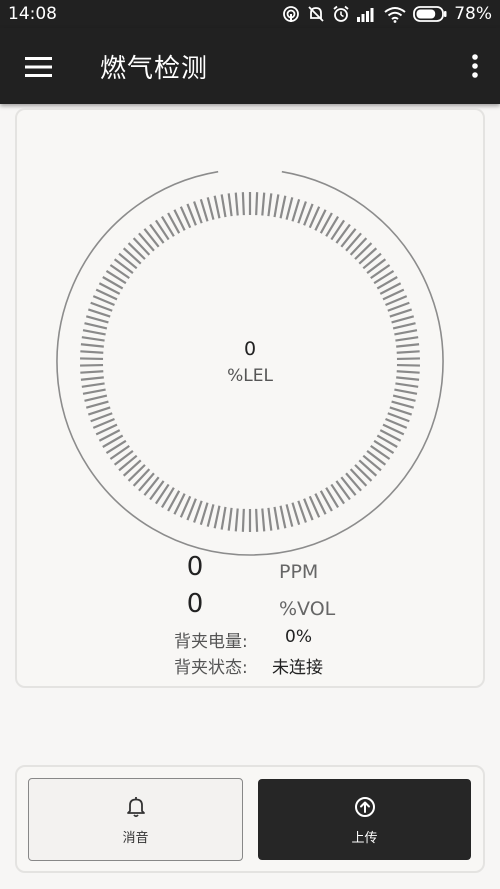 This screenshot has width=500, height=889. I want to click on battery-value: 0%, so click(298, 637).